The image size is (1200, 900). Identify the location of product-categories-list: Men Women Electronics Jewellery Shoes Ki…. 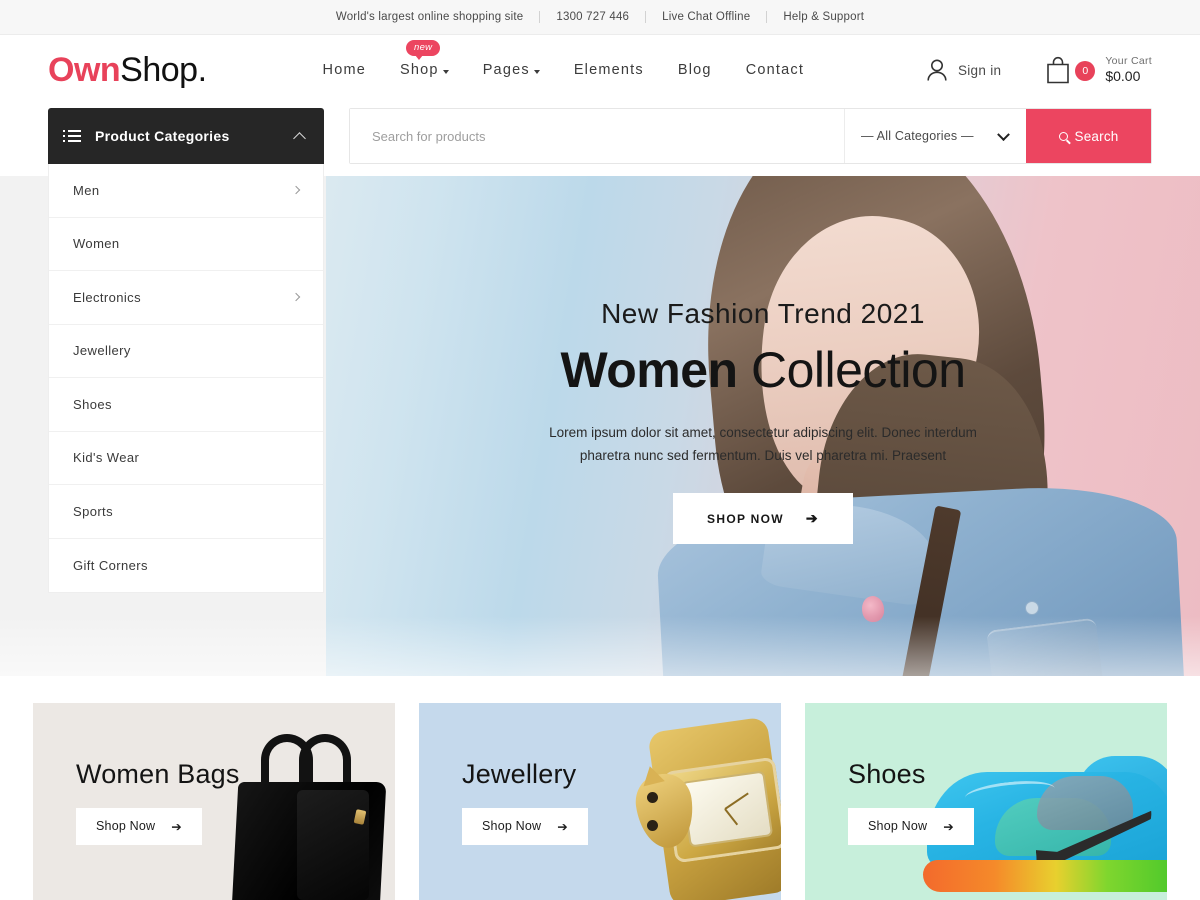
(186, 378).